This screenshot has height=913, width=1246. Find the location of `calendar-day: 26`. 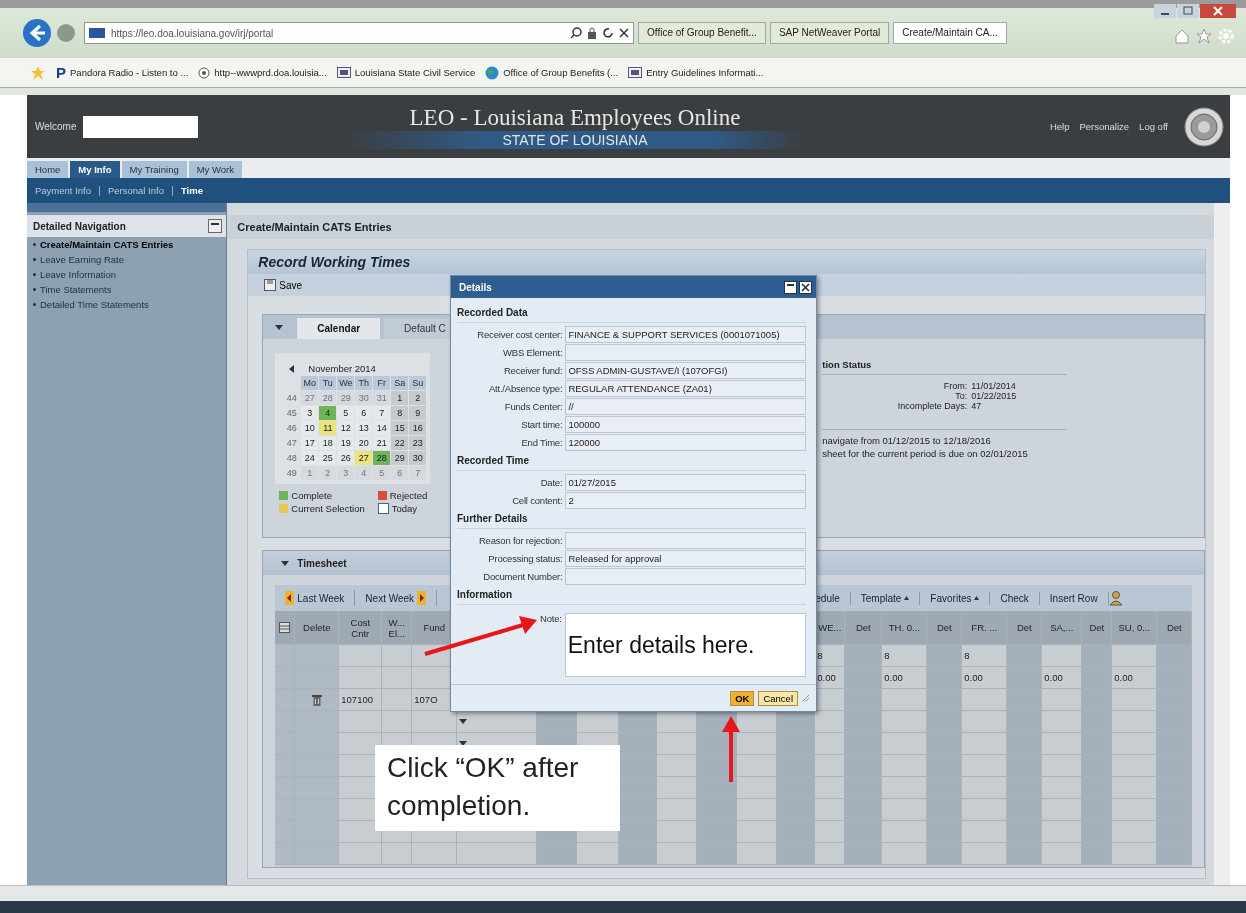

calendar-day: 26 is located at coordinates (346, 458).